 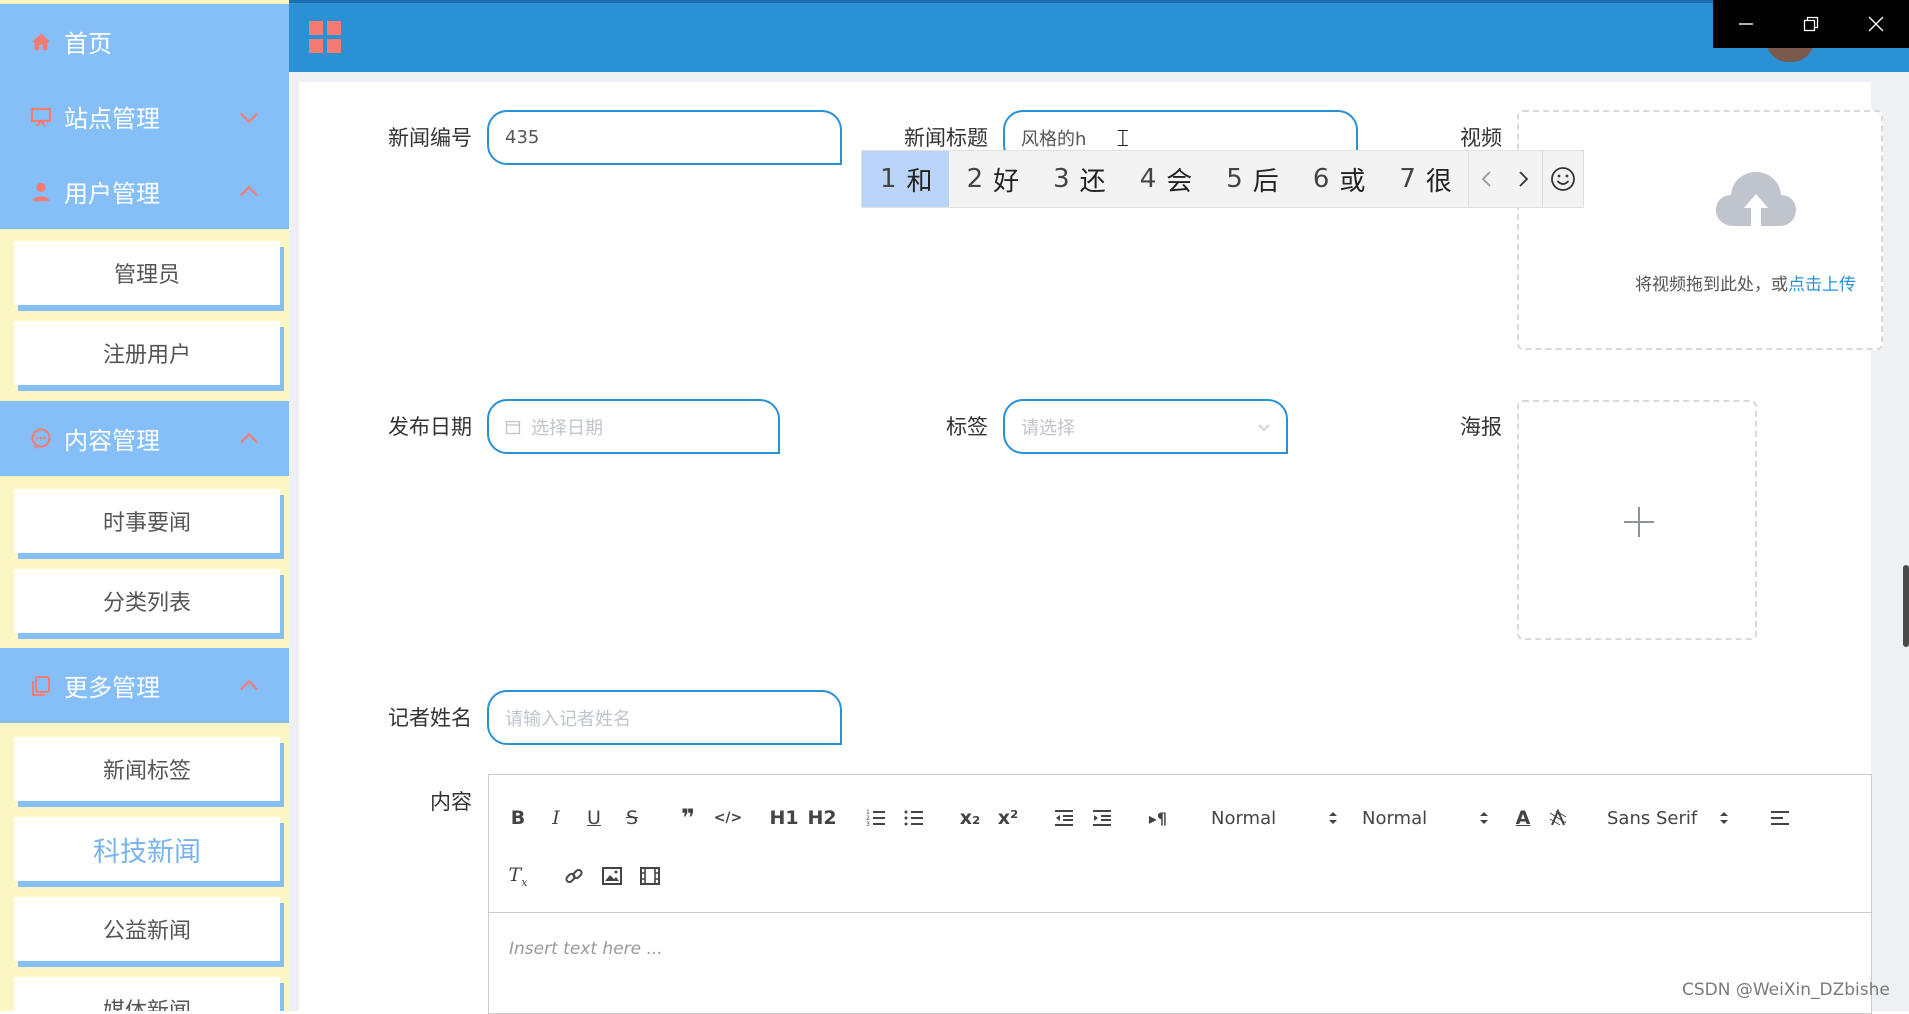 What do you see at coordinates (1700, 230) in the screenshot?
I see `video-upload-area: 将视频拖到此处，或点击上传` at bounding box center [1700, 230].